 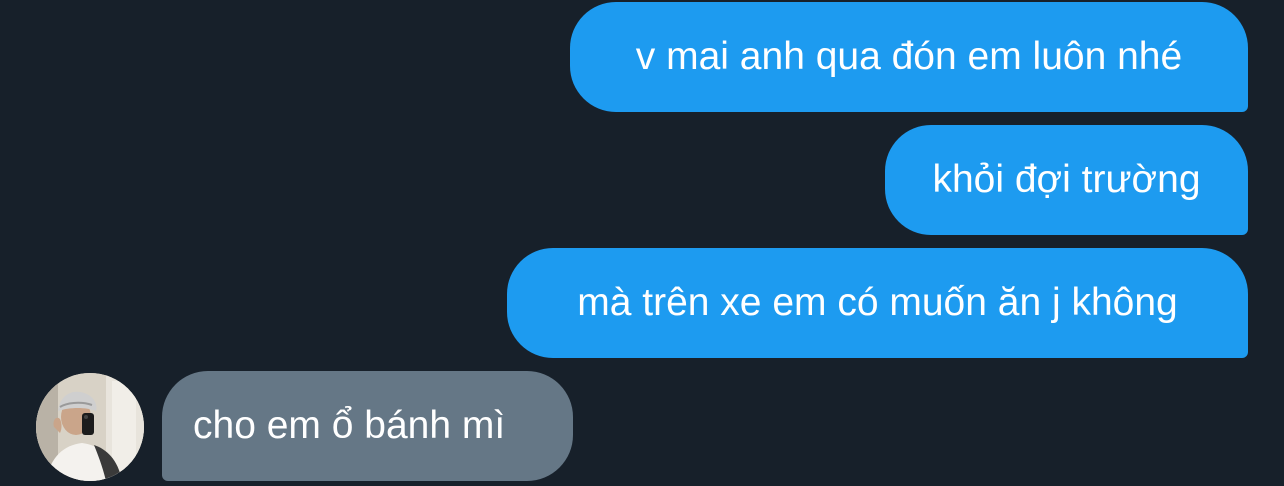 I want to click on received-message-bubble: cho em ổ bánh mì, so click(x=367, y=426).